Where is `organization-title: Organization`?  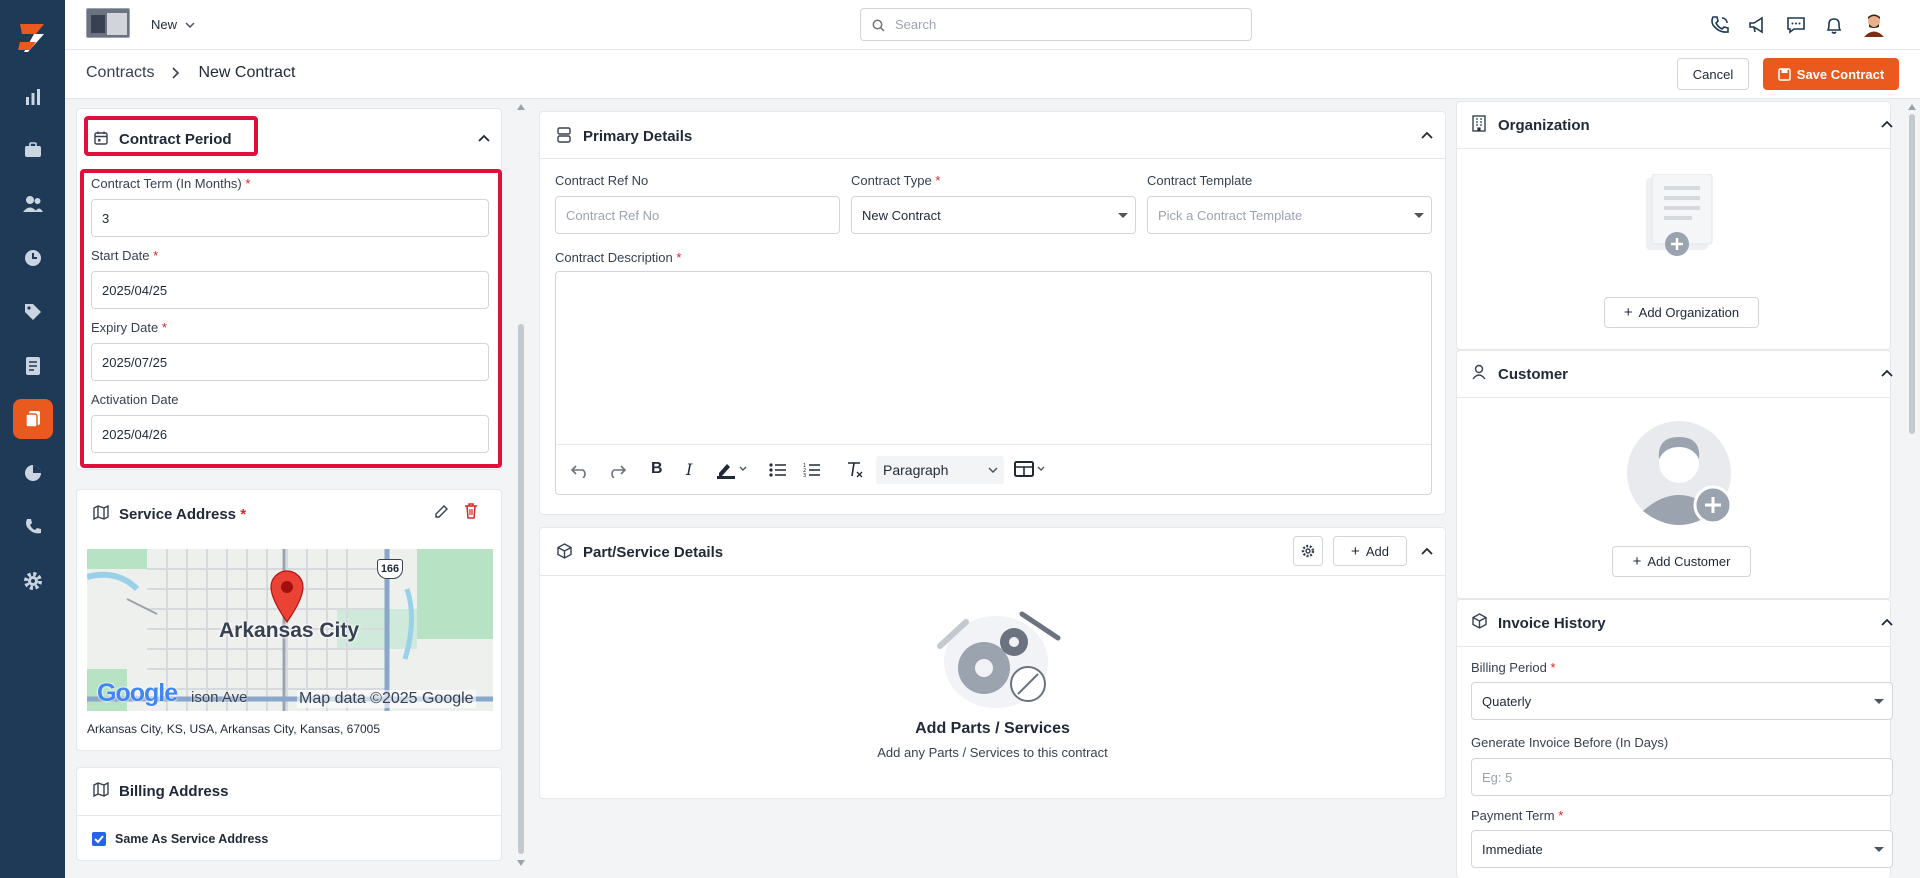
organization-title: Organization is located at coordinates (1544, 125).